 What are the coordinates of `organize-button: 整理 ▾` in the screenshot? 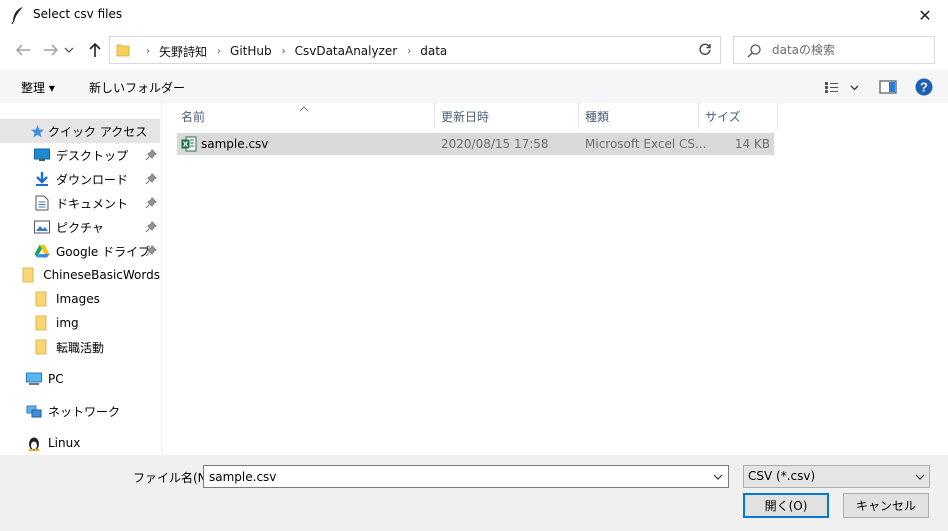 It's located at (38, 87).